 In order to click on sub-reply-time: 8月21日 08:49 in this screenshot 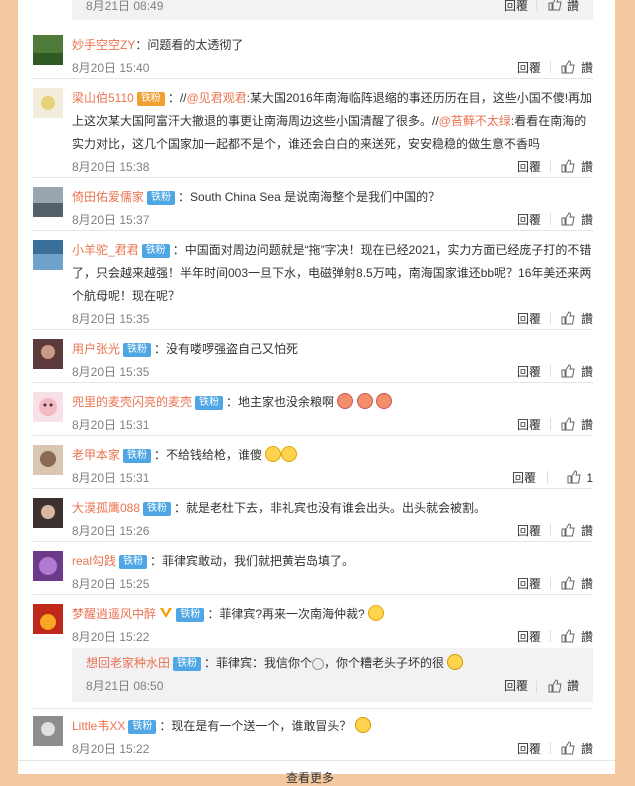, I will do `click(125, 6)`.